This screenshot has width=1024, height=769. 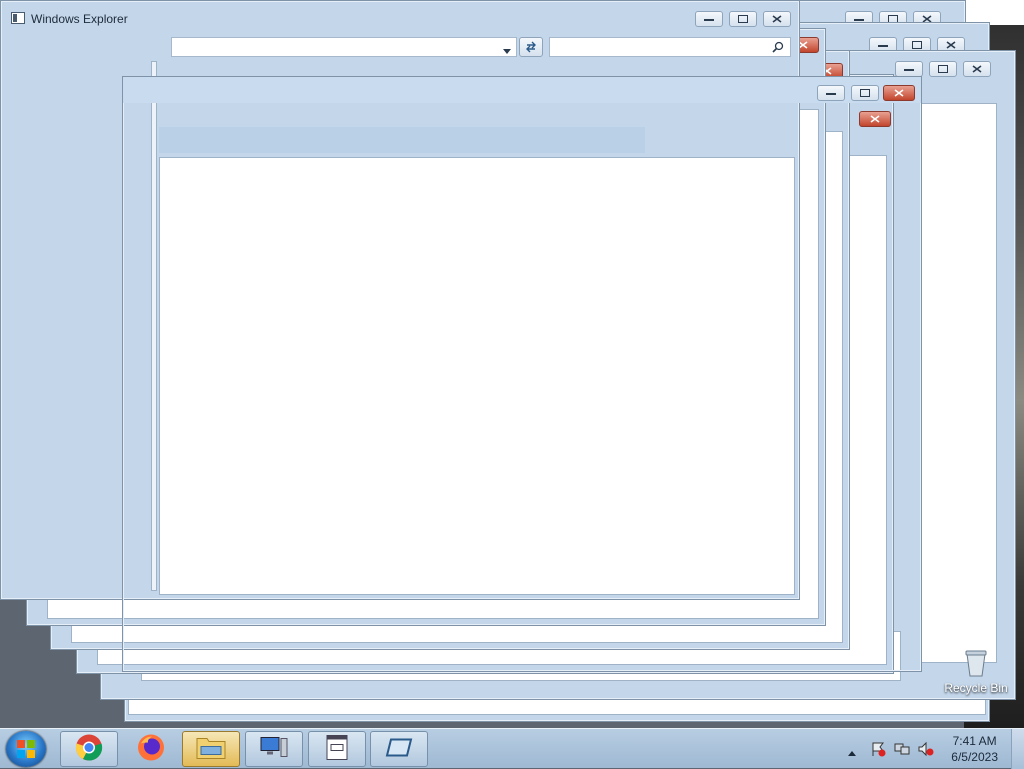 What do you see at coordinates (878, 750) in the screenshot?
I see `action-center-icon` at bounding box center [878, 750].